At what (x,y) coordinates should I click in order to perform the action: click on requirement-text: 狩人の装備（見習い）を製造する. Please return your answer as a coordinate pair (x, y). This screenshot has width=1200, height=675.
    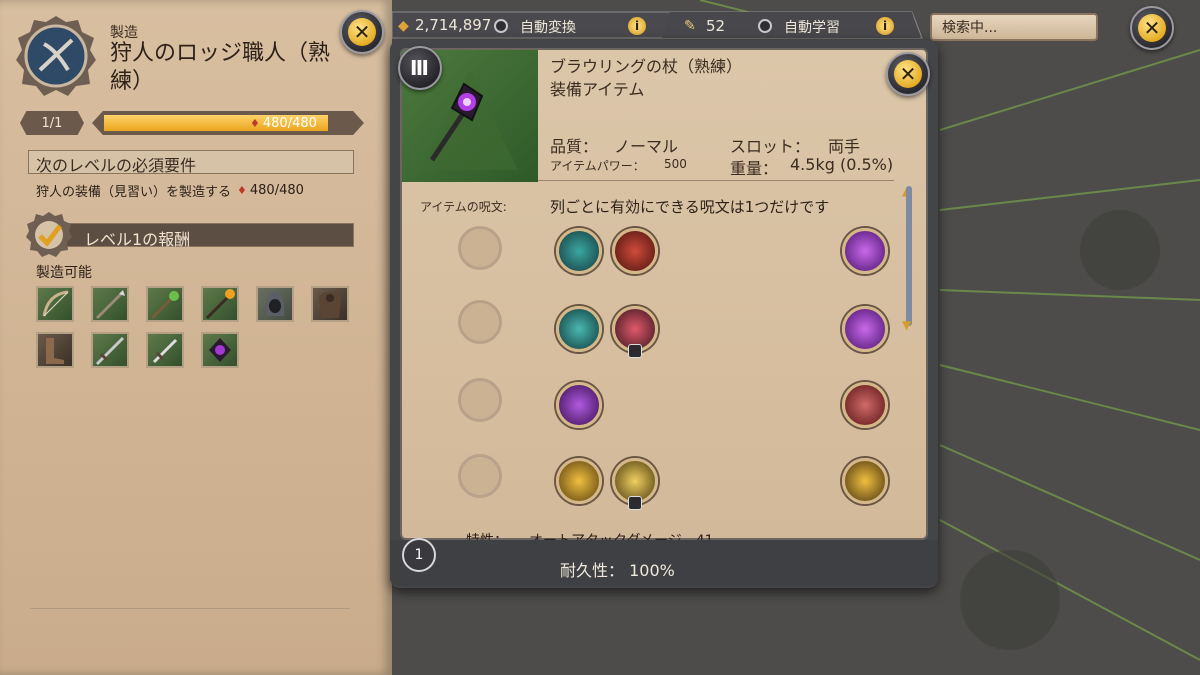
    Looking at the image, I should click on (134, 192).